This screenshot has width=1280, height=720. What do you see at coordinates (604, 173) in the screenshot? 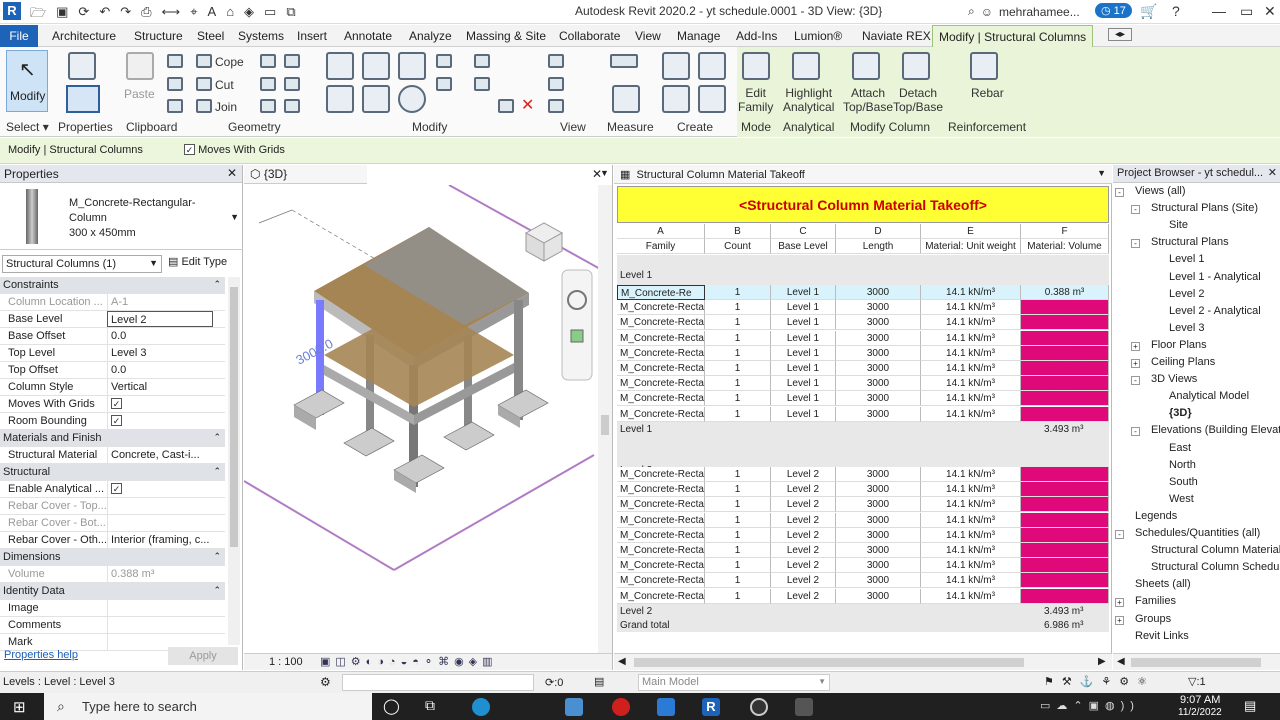
I see `view-menu-icon: ▼` at bounding box center [604, 173].